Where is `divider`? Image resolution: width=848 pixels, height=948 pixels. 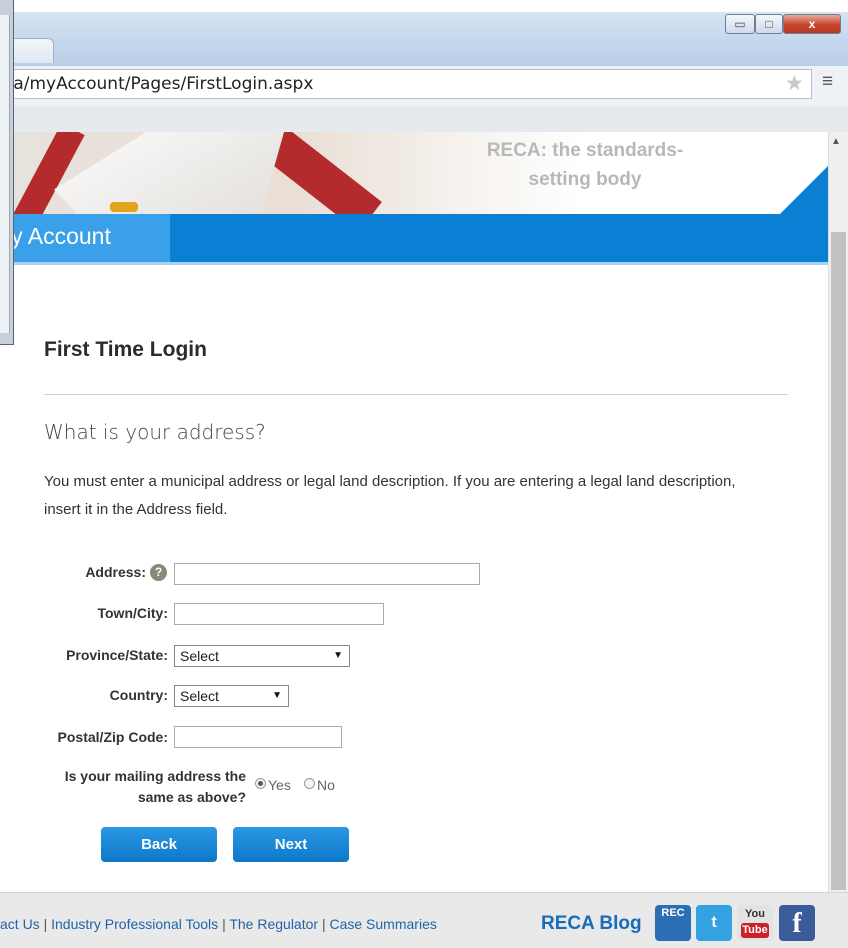
divider is located at coordinates (416, 394).